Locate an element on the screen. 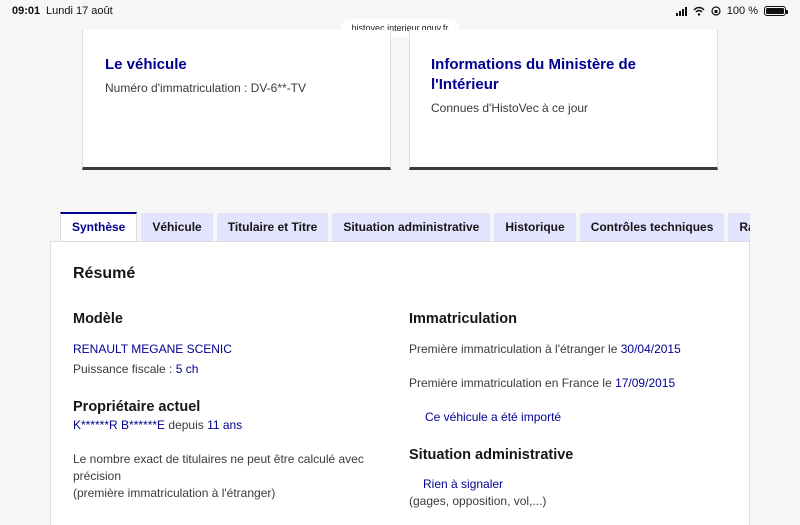 This screenshot has height=525, width=800. status-icons: 100 % is located at coordinates (731, 11).